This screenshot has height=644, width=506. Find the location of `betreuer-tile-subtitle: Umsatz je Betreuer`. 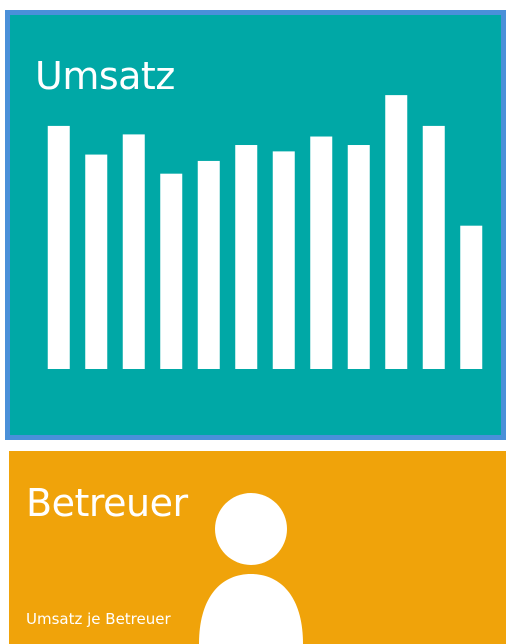

betreuer-tile-subtitle: Umsatz je Betreuer is located at coordinates (98, 619).